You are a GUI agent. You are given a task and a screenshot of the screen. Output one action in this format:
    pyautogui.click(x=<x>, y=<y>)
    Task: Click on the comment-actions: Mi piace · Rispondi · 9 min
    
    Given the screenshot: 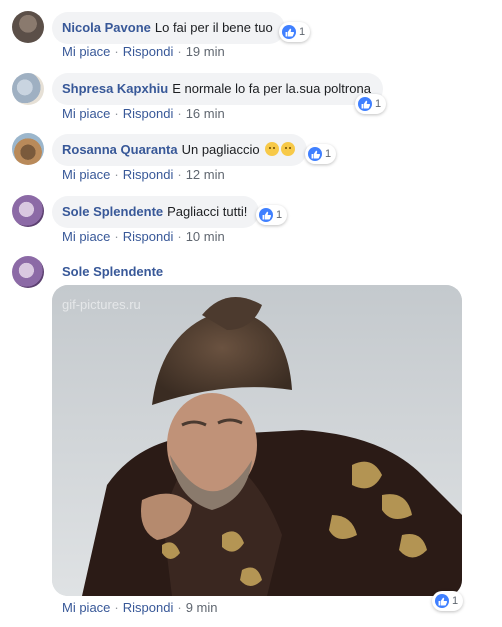 What is the action you would take?
    pyautogui.click(x=140, y=607)
    